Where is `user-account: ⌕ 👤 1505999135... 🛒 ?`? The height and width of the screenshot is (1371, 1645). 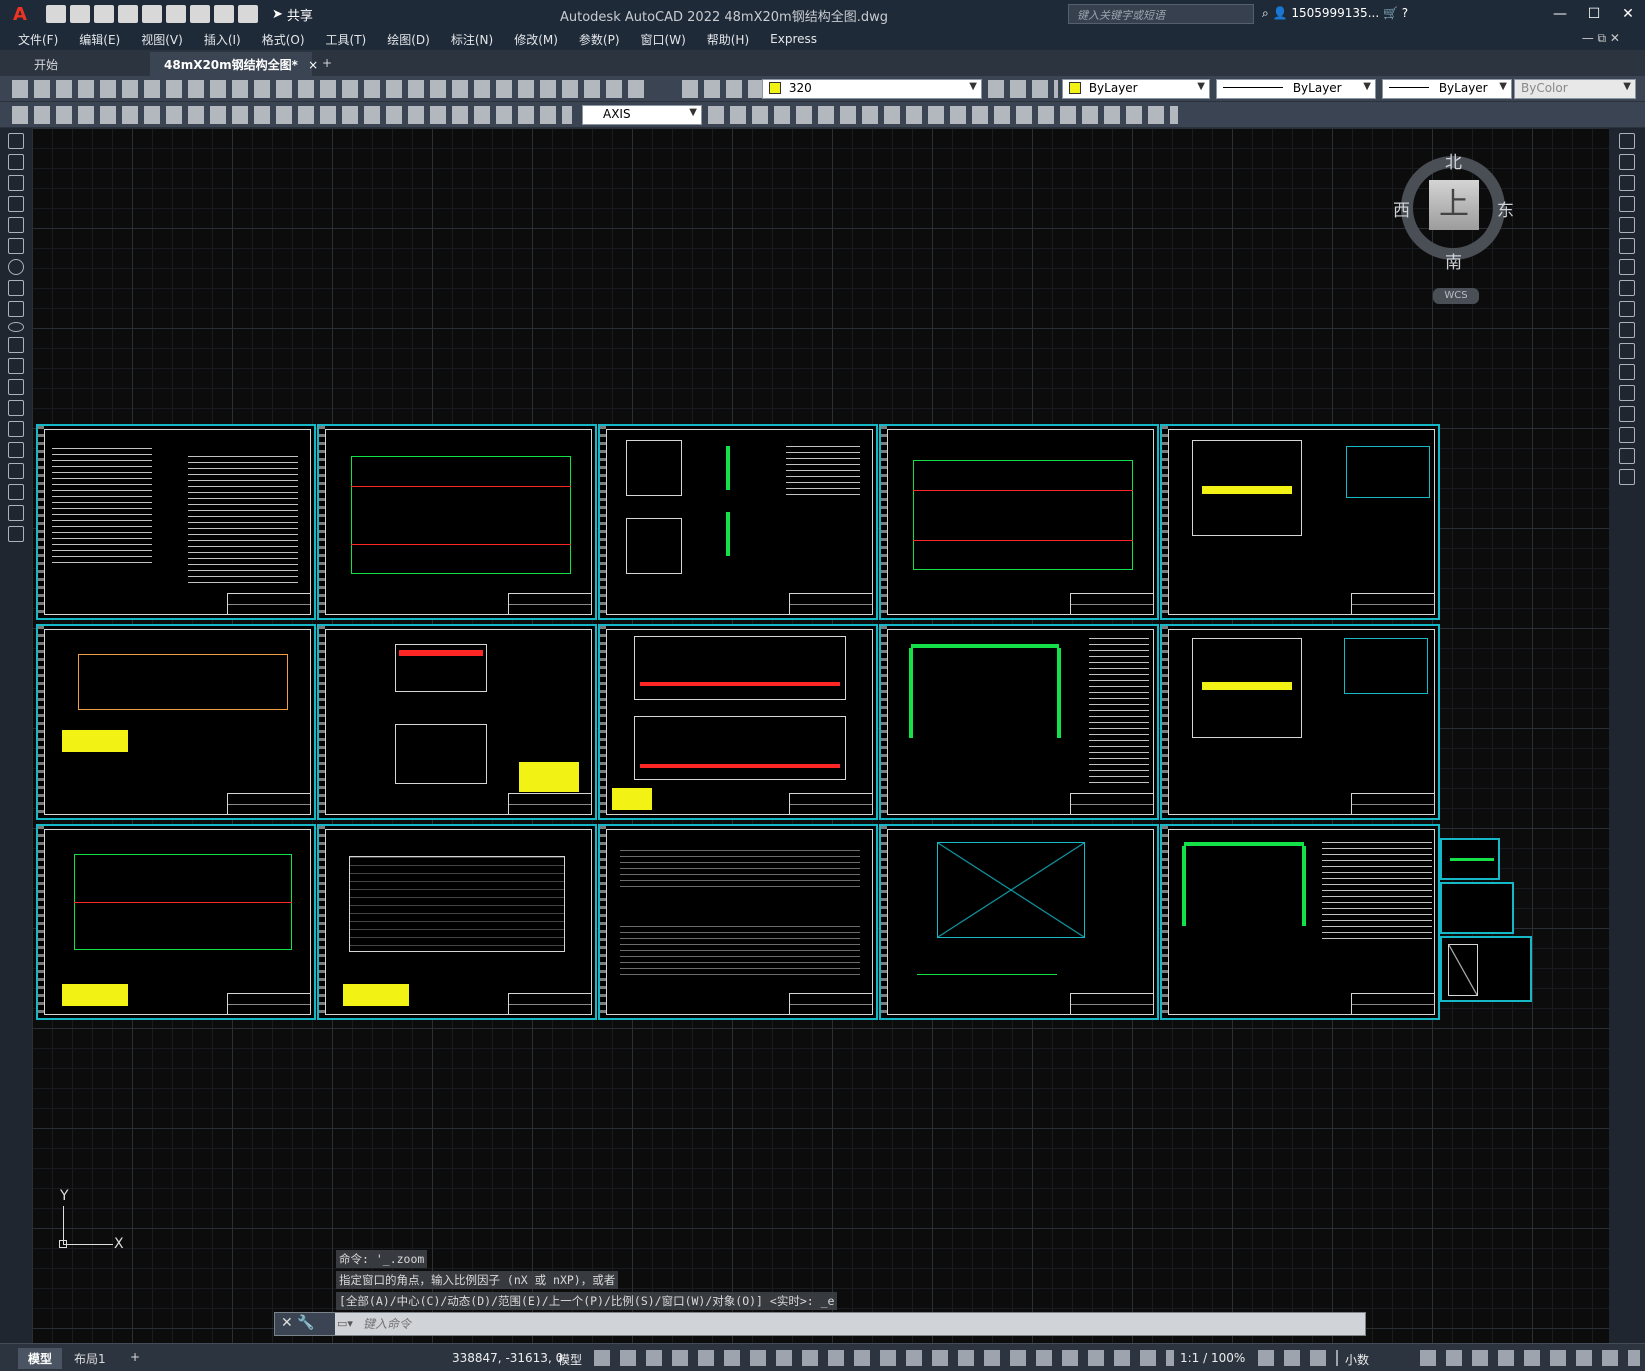 user-account: ⌕ 👤 1505999135... 🛒 ? is located at coordinates (1335, 13).